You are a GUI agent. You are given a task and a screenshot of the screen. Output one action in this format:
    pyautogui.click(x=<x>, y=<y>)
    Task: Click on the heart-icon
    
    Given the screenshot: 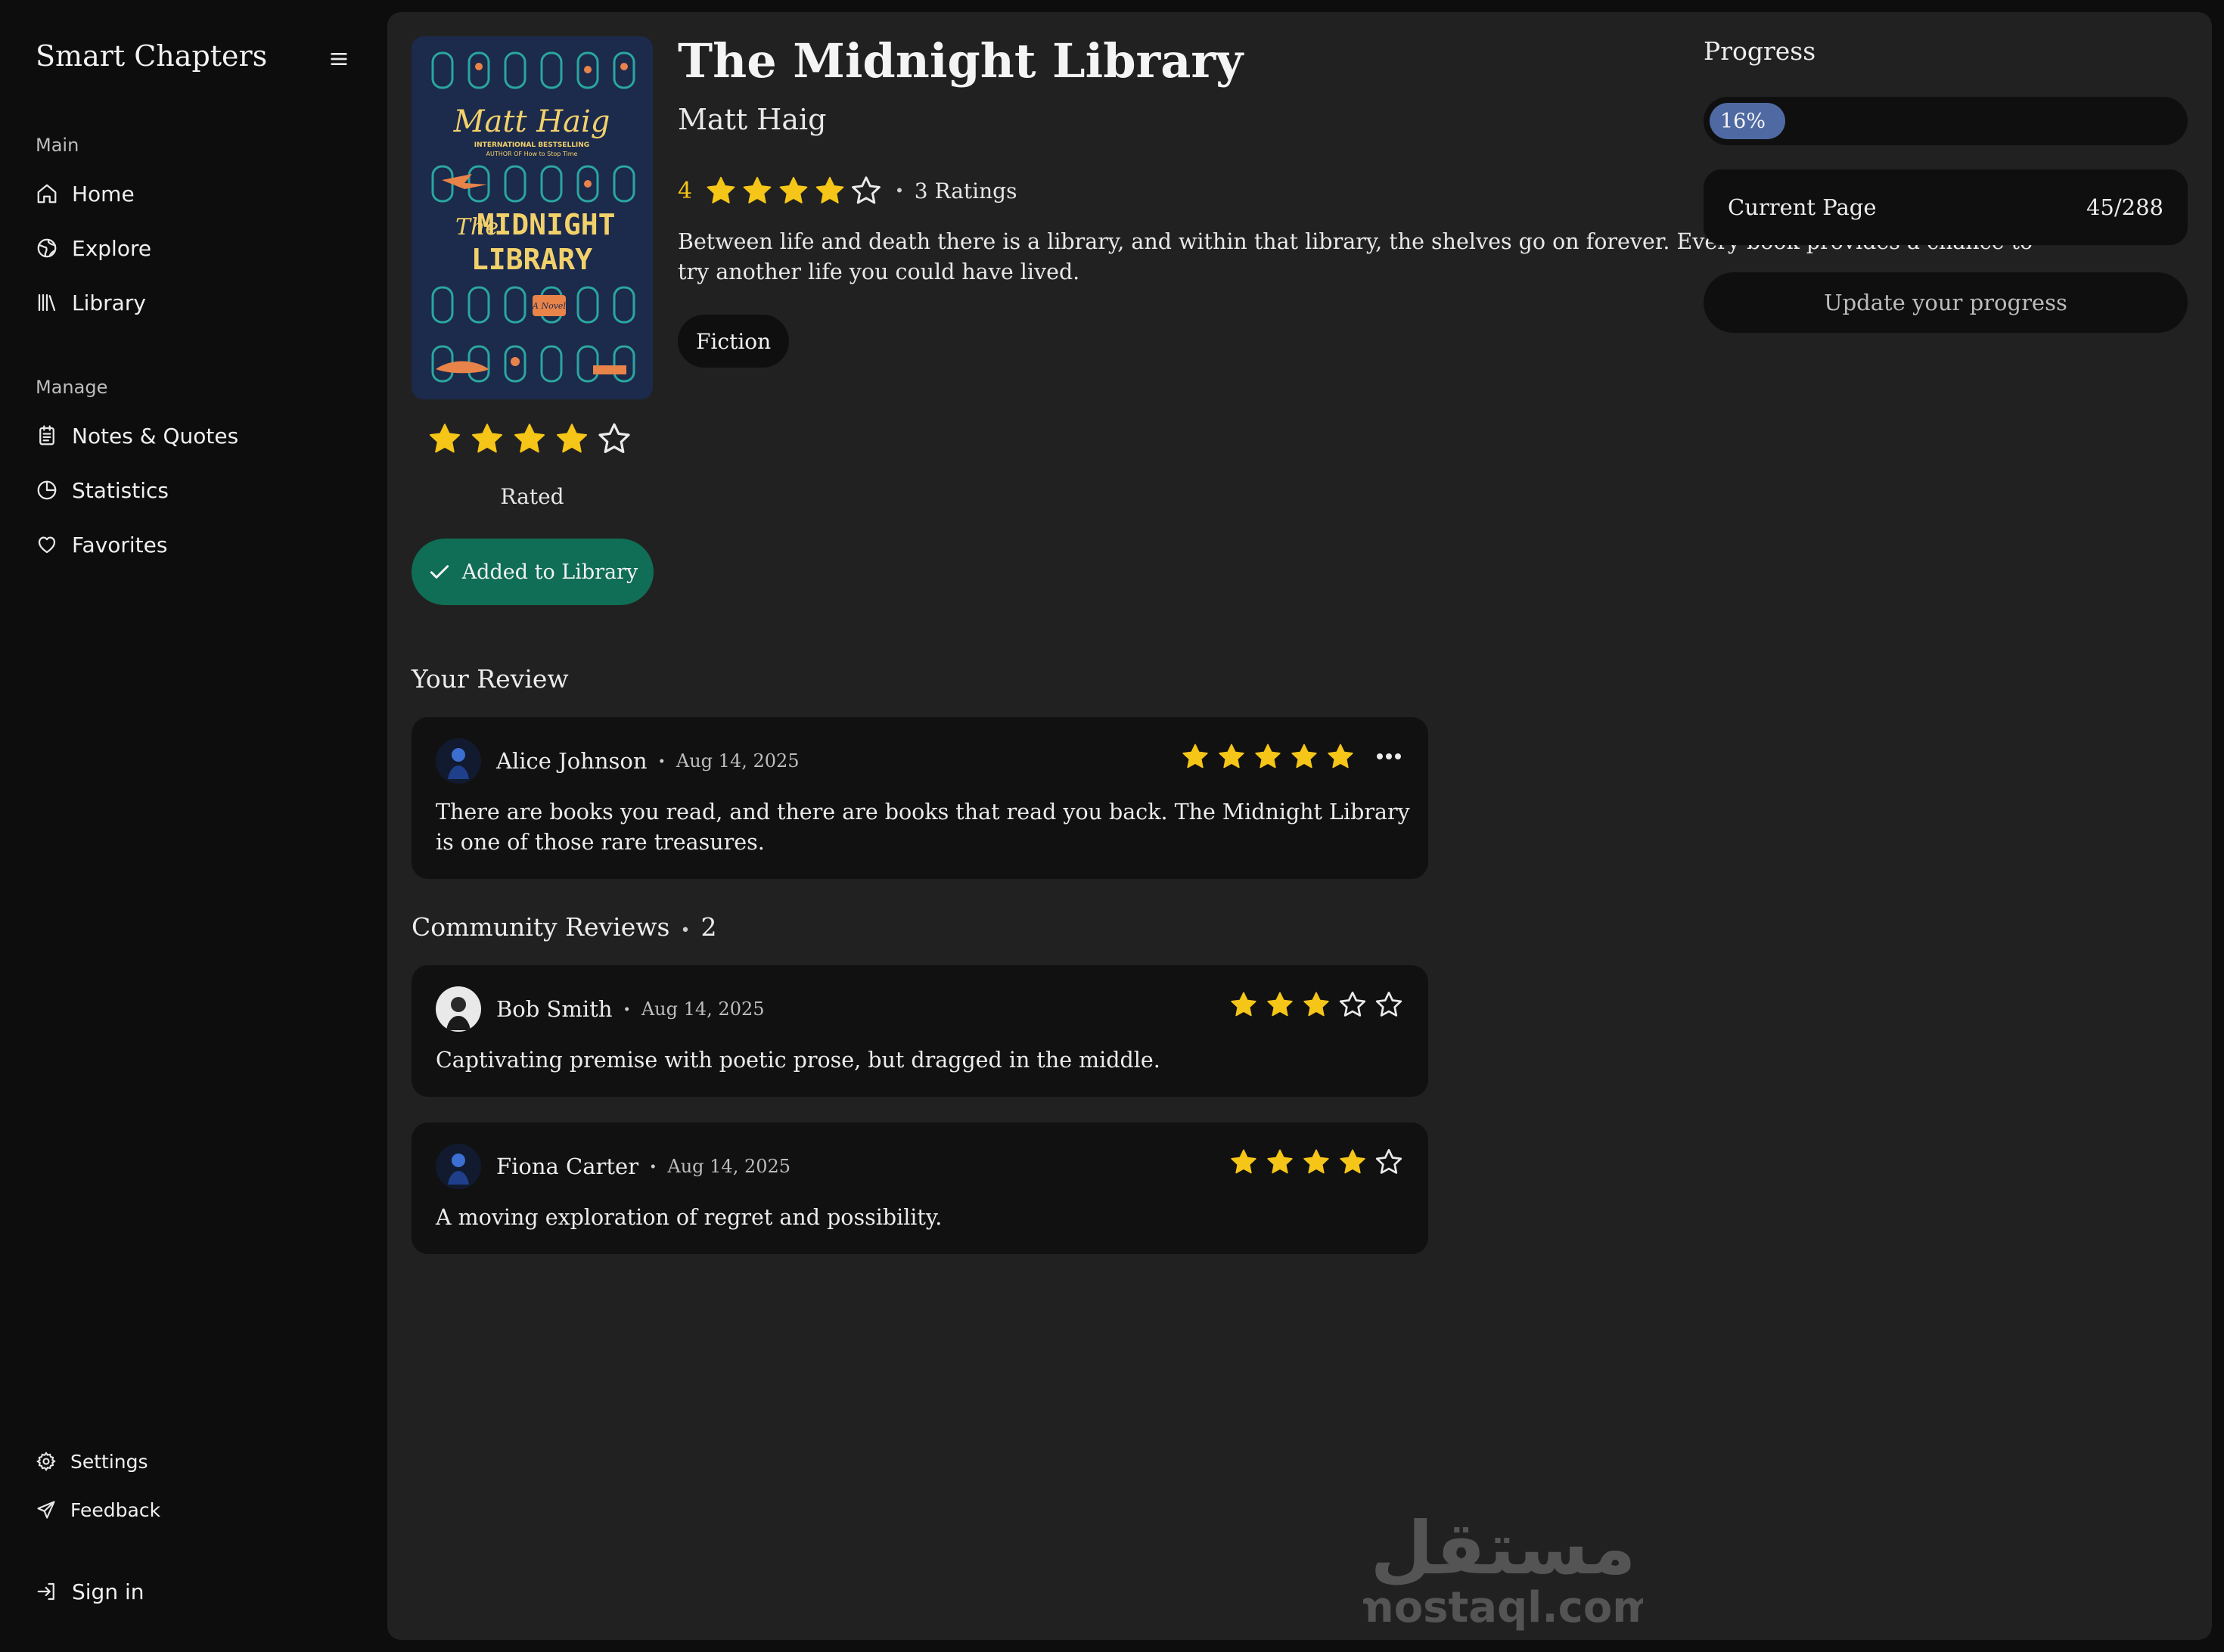 What is the action you would take?
    pyautogui.click(x=47, y=545)
    